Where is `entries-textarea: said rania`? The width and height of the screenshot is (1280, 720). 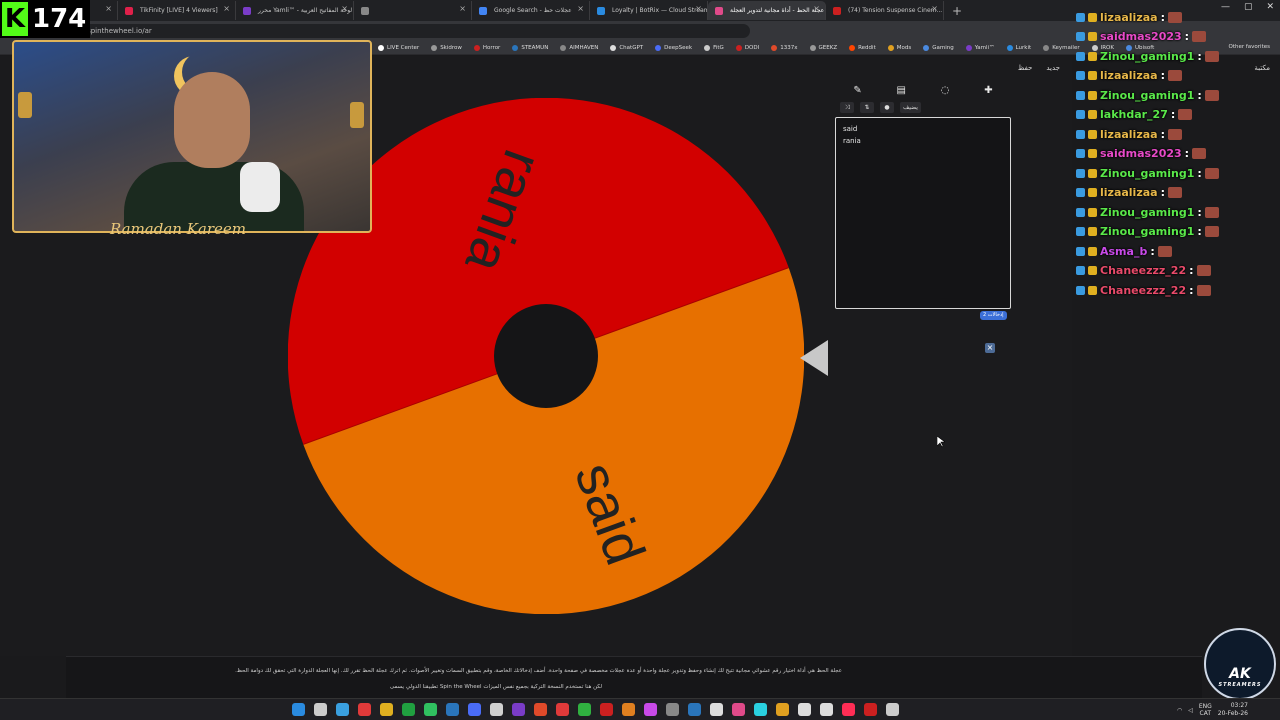
entries-textarea: said rania is located at coordinates (923, 213).